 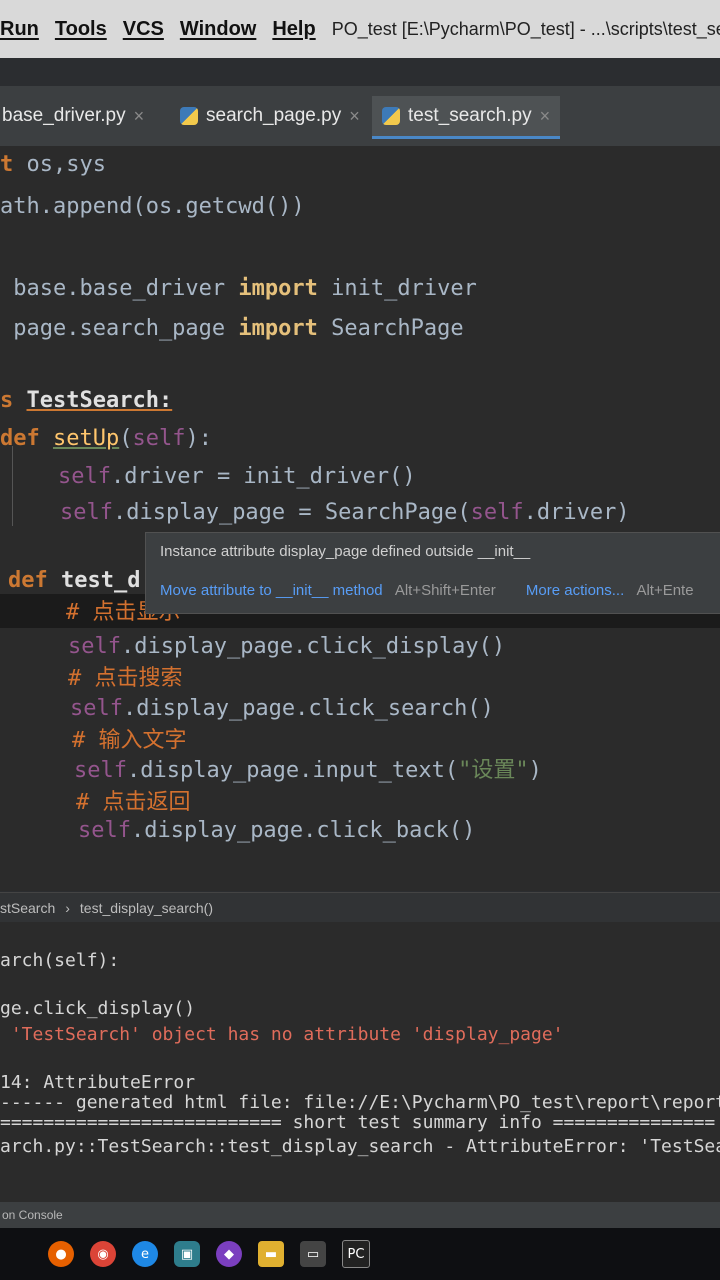 I want to click on menu-tools: Tools, so click(x=81, y=29).